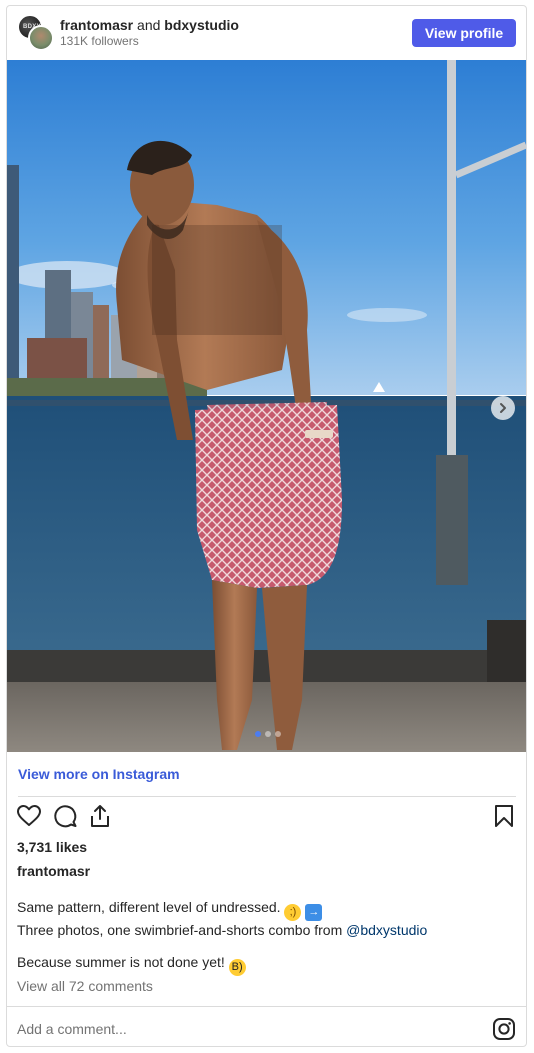  I want to click on poster-username: frantomasr, so click(53, 871).